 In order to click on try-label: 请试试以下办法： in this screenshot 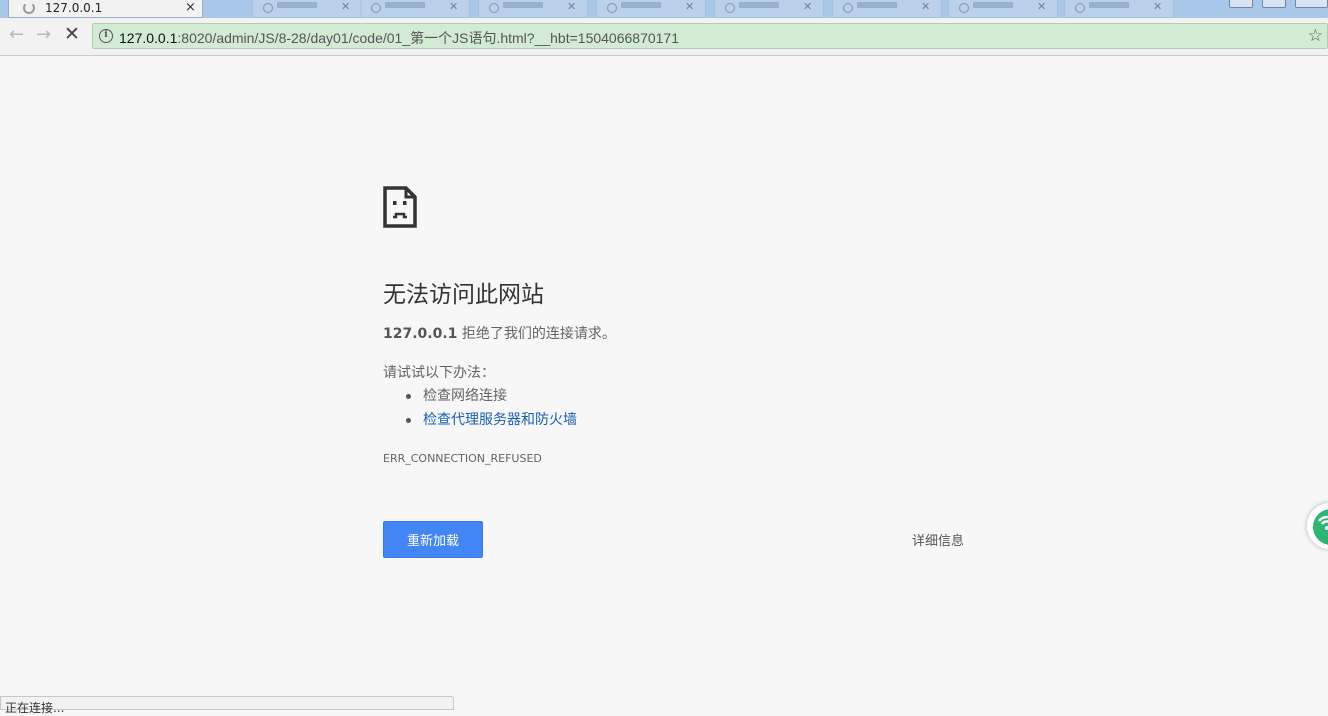, I will do `click(439, 373)`.